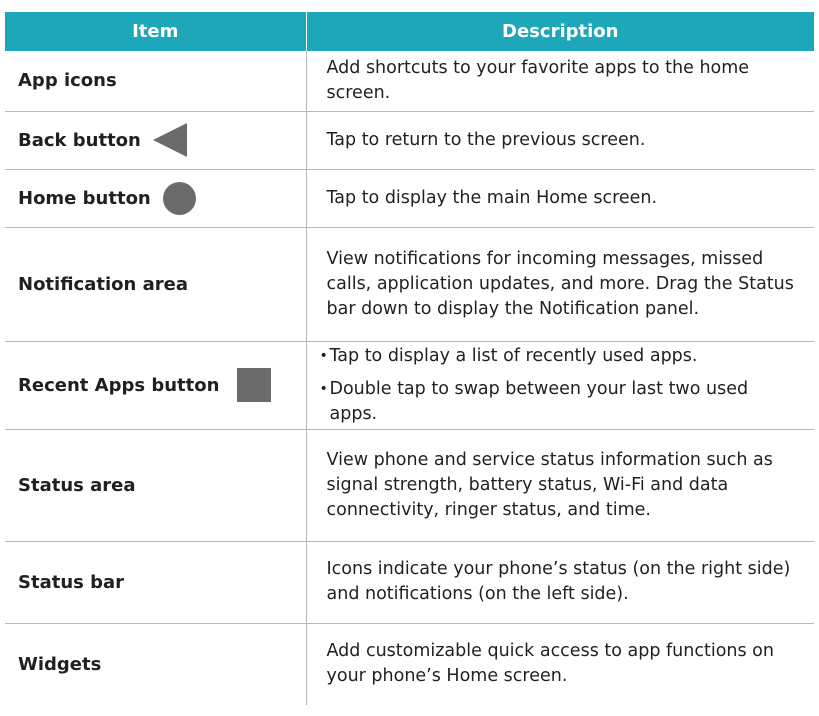 This screenshot has width=819, height=716. I want to click on item-cell: Home button, so click(156, 198).